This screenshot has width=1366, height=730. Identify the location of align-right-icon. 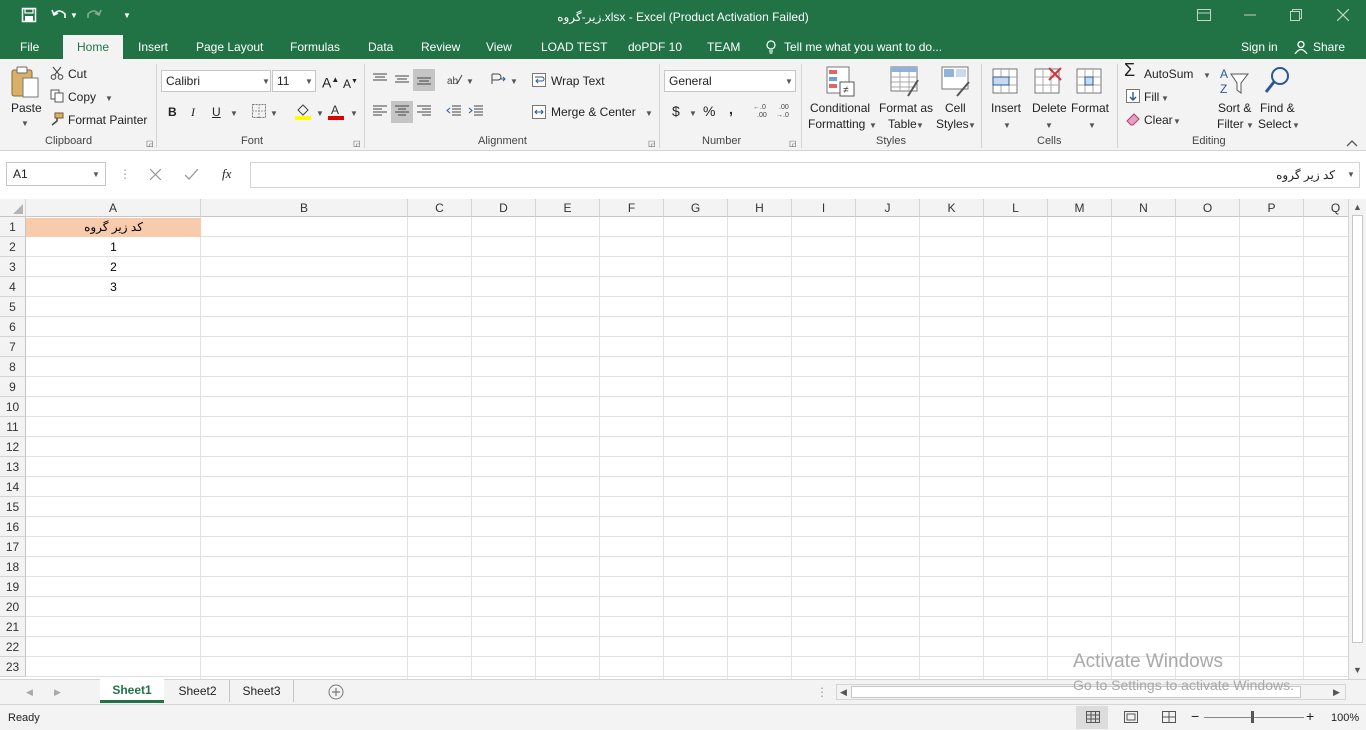
(424, 111).